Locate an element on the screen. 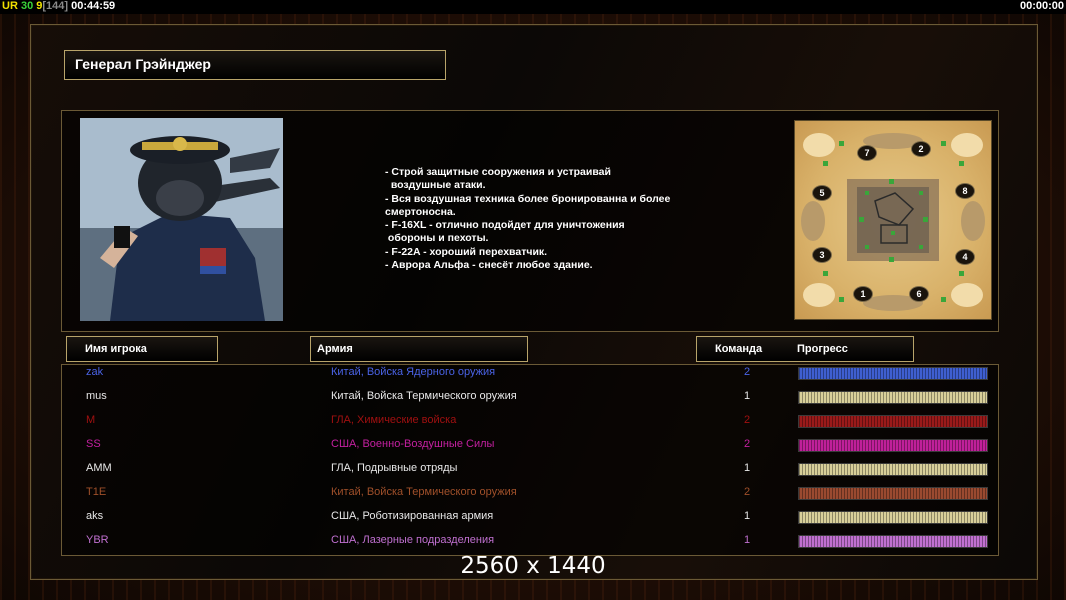 The image size is (1066, 600). header-team: Команда is located at coordinates (739, 349).